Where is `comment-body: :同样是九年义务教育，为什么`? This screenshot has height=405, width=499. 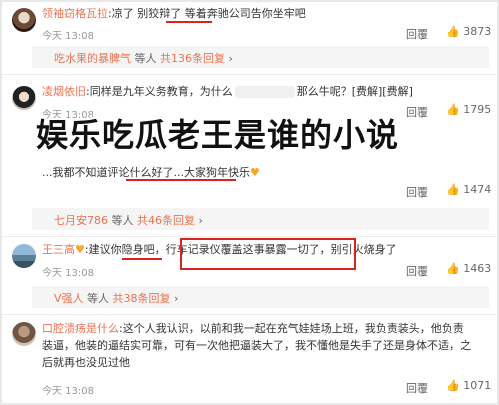
comment-body: :同样是九年义务教育，为什么 is located at coordinates (159, 91).